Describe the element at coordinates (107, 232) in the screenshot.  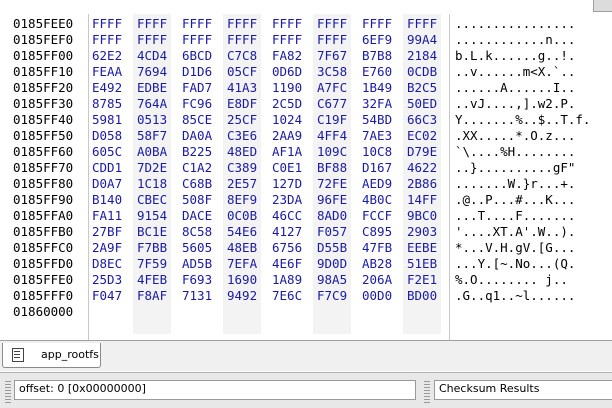
I see `hex-word: 27BF` at that location.